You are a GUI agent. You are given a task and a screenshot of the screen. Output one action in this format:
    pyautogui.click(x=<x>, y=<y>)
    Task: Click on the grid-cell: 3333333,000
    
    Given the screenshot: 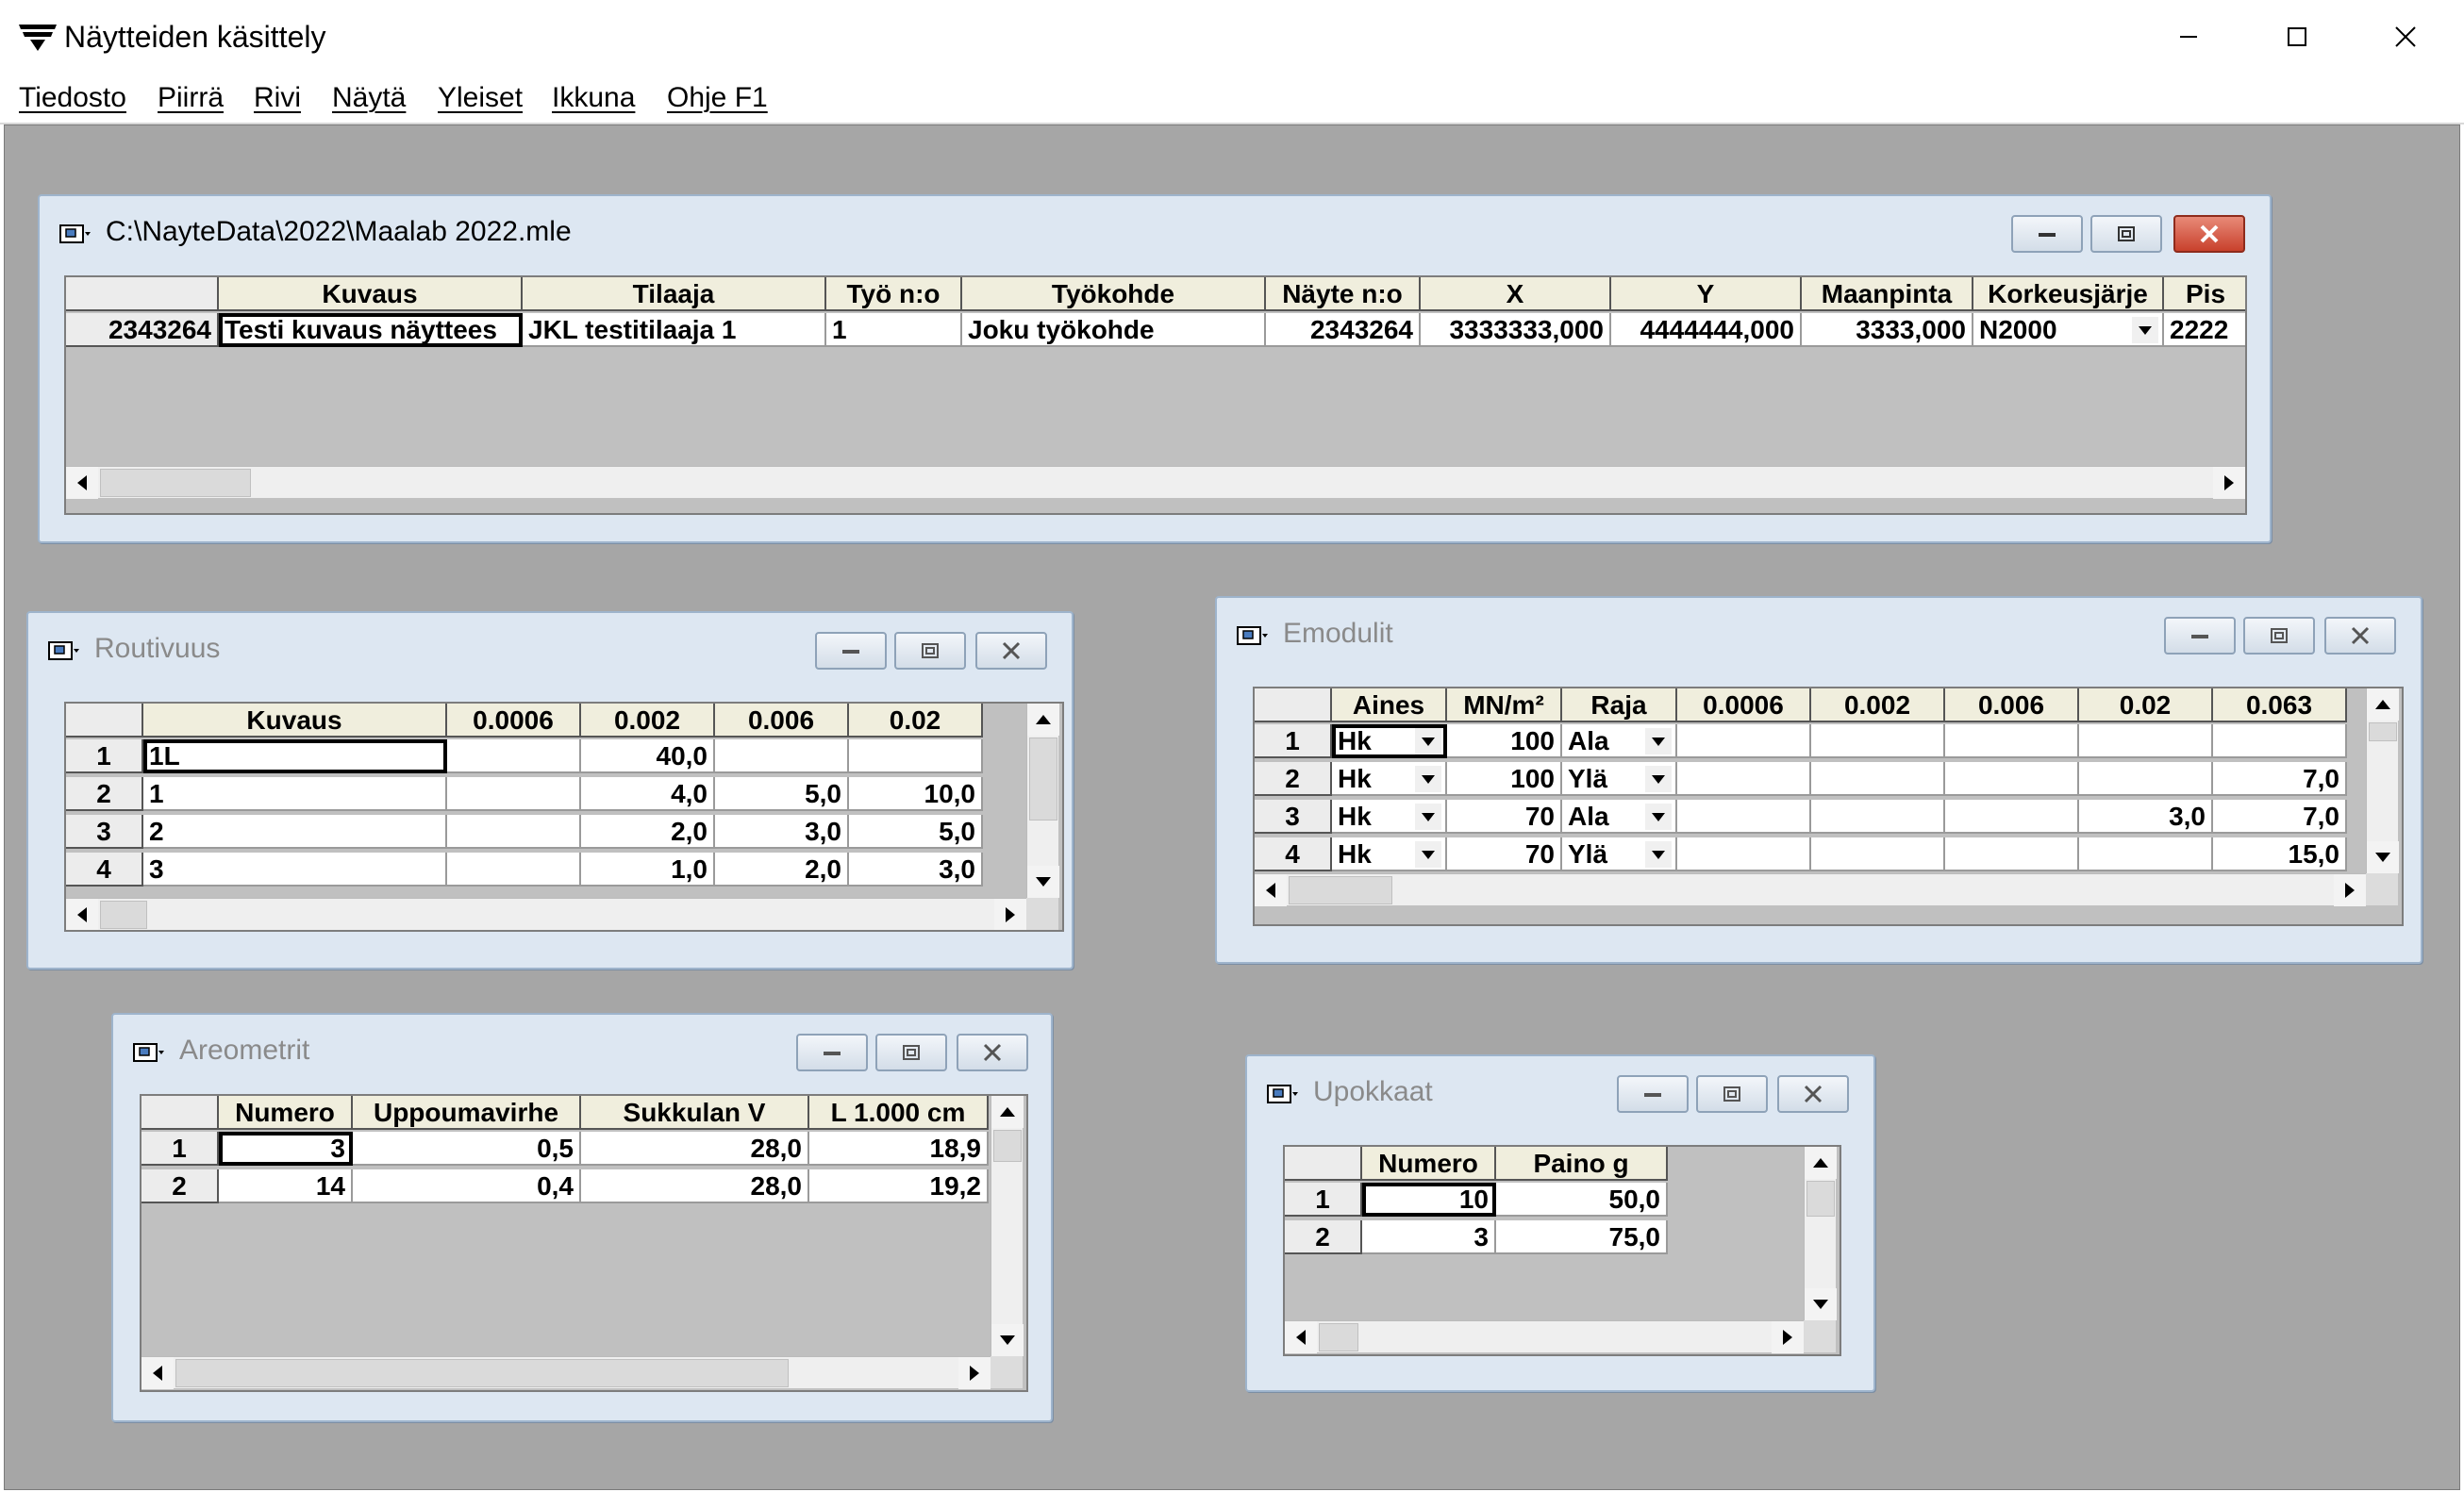 What is the action you would take?
    pyautogui.click(x=1516, y=330)
    